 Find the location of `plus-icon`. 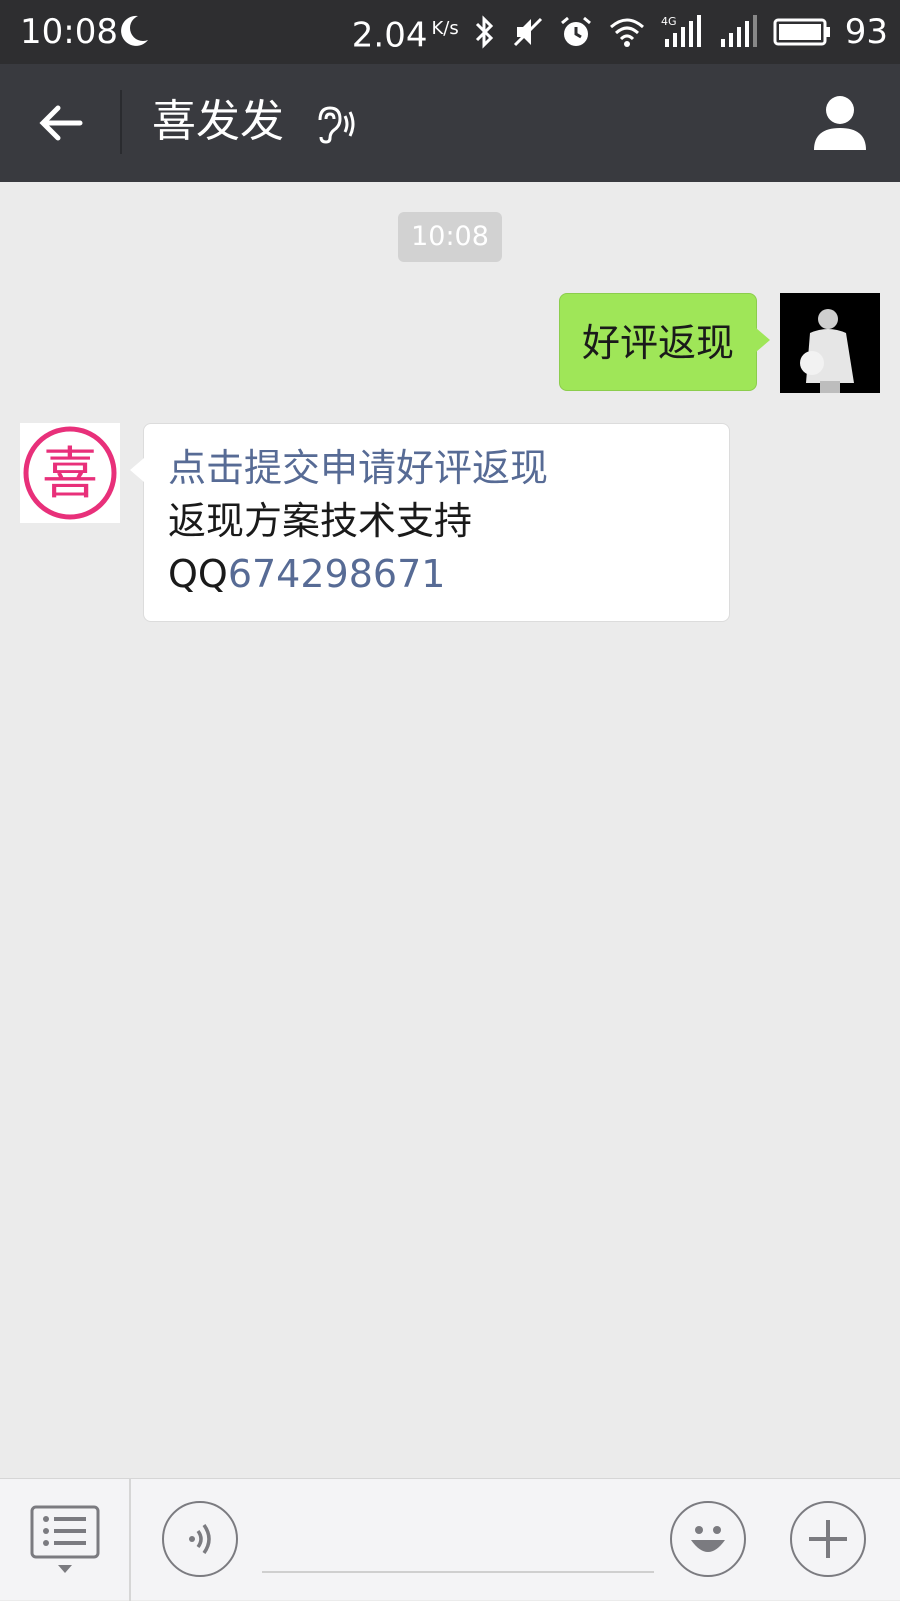

plus-icon is located at coordinates (828, 1539).